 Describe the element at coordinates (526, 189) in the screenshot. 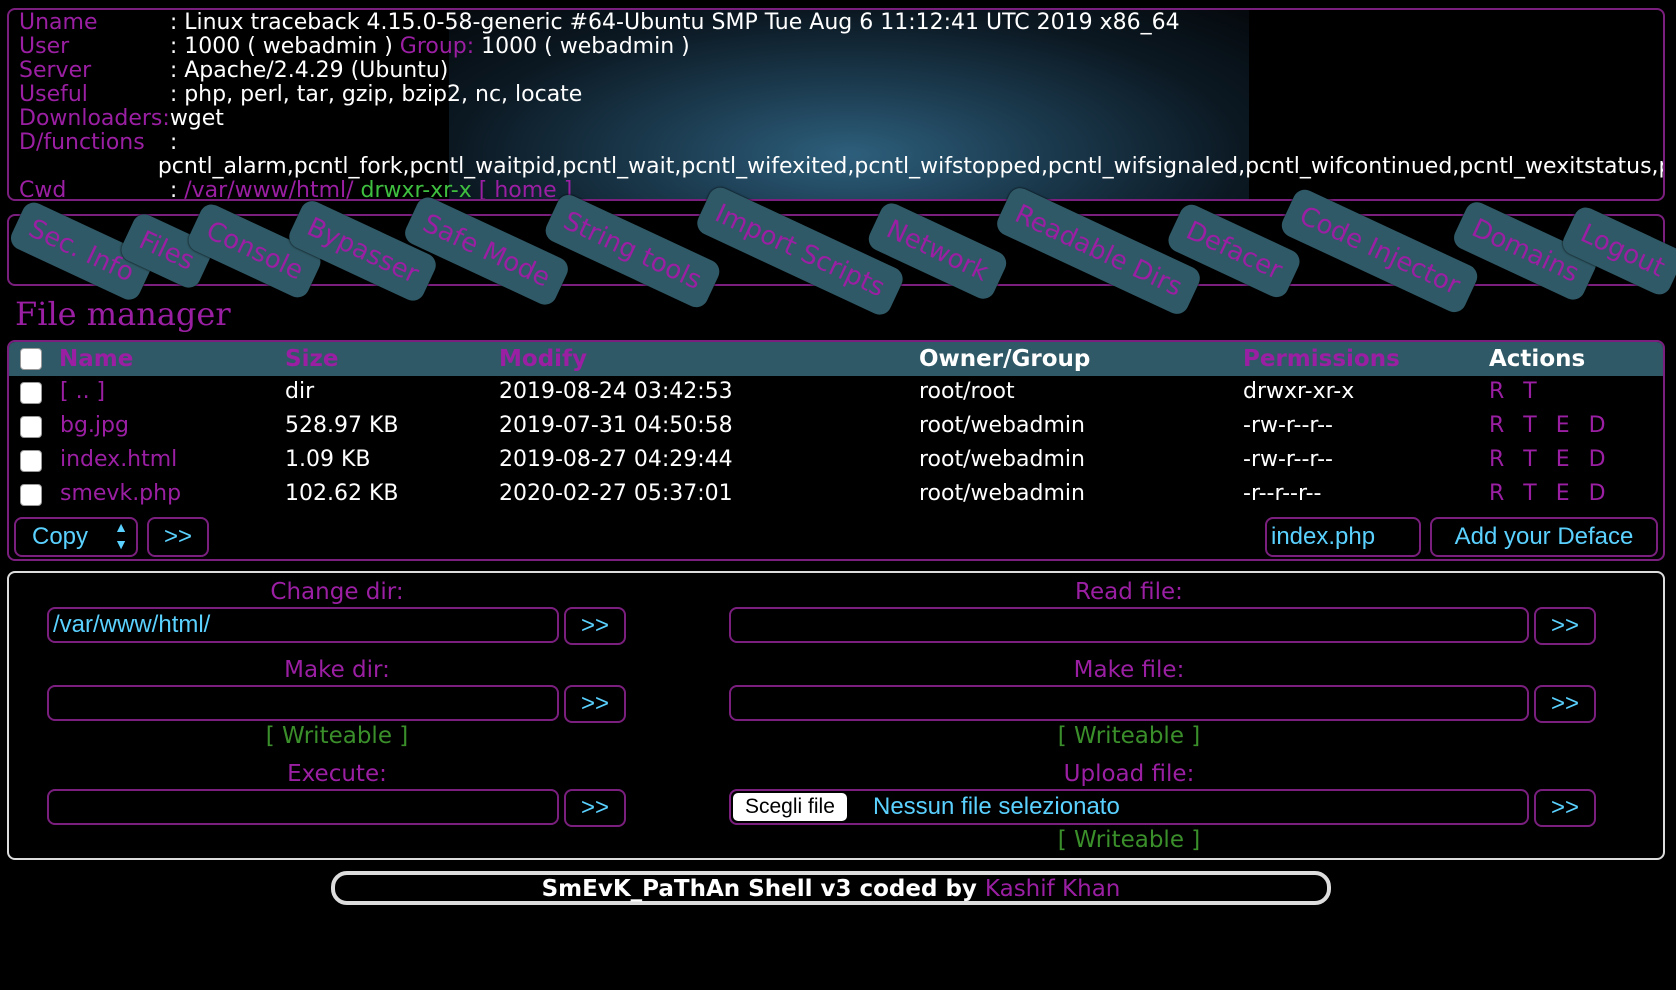

I see `home-link: [ home ]` at that location.